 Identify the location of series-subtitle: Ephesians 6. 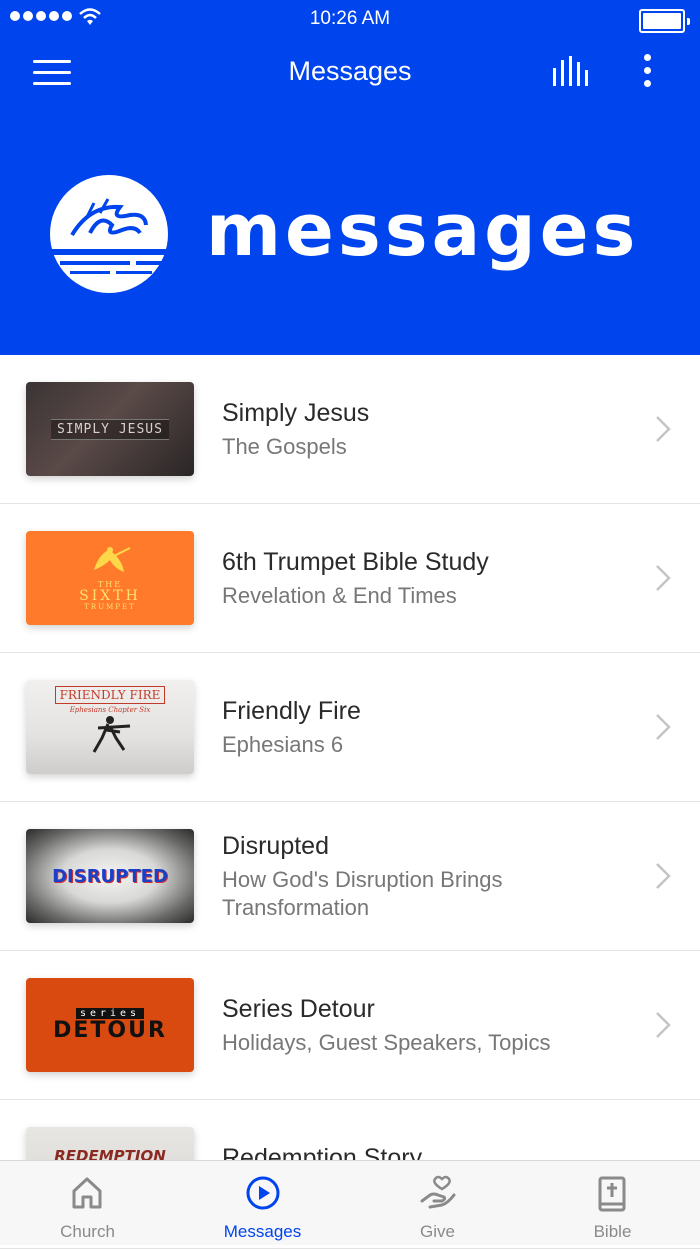
(283, 744).